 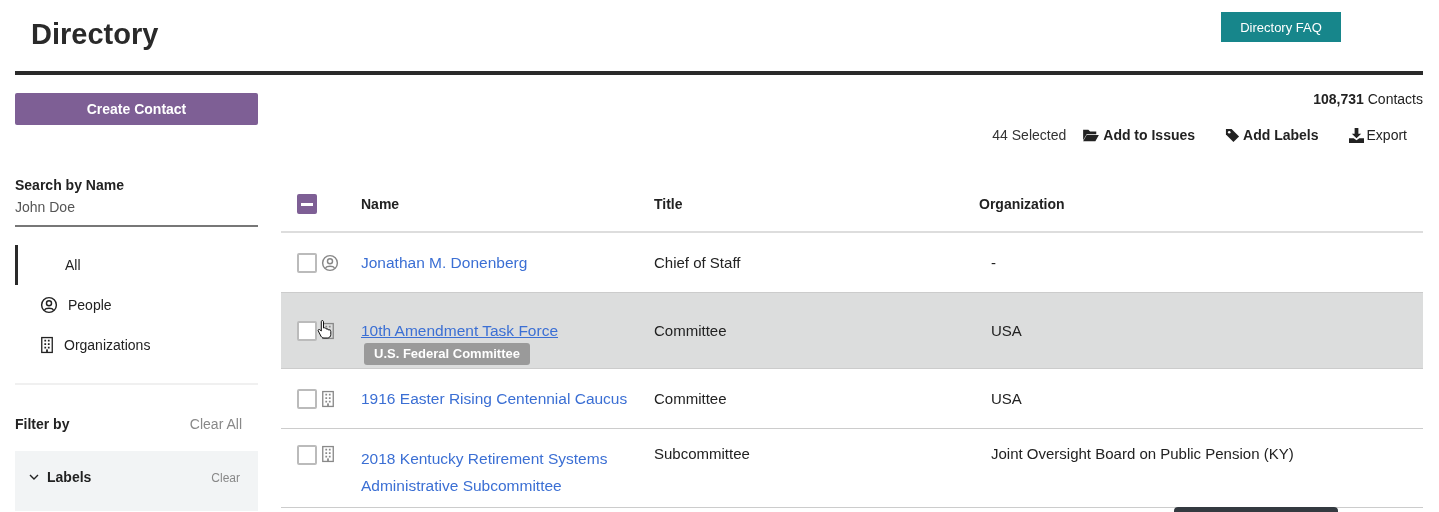 I want to click on select-all-checkbox, so click(x=307, y=204).